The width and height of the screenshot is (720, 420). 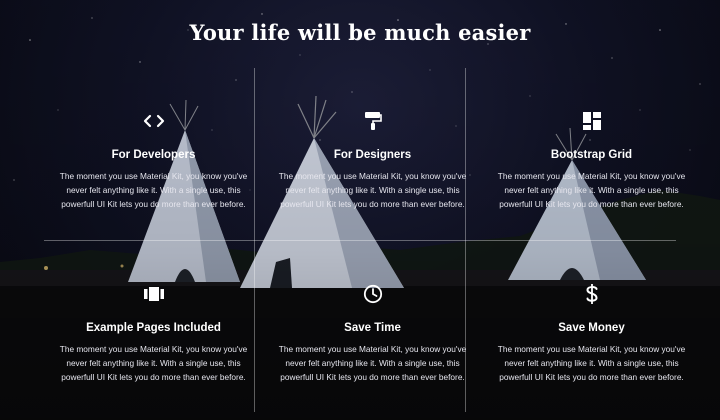 I want to click on pages-icon, so click(x=154, y=294).